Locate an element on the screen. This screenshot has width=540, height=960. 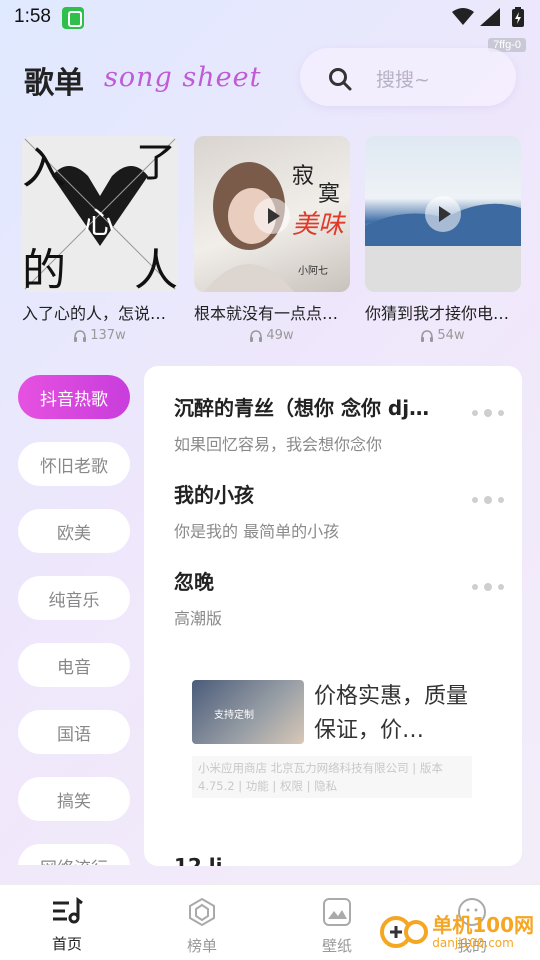
play-count-value: 54w is located at coordinates (451, 335).